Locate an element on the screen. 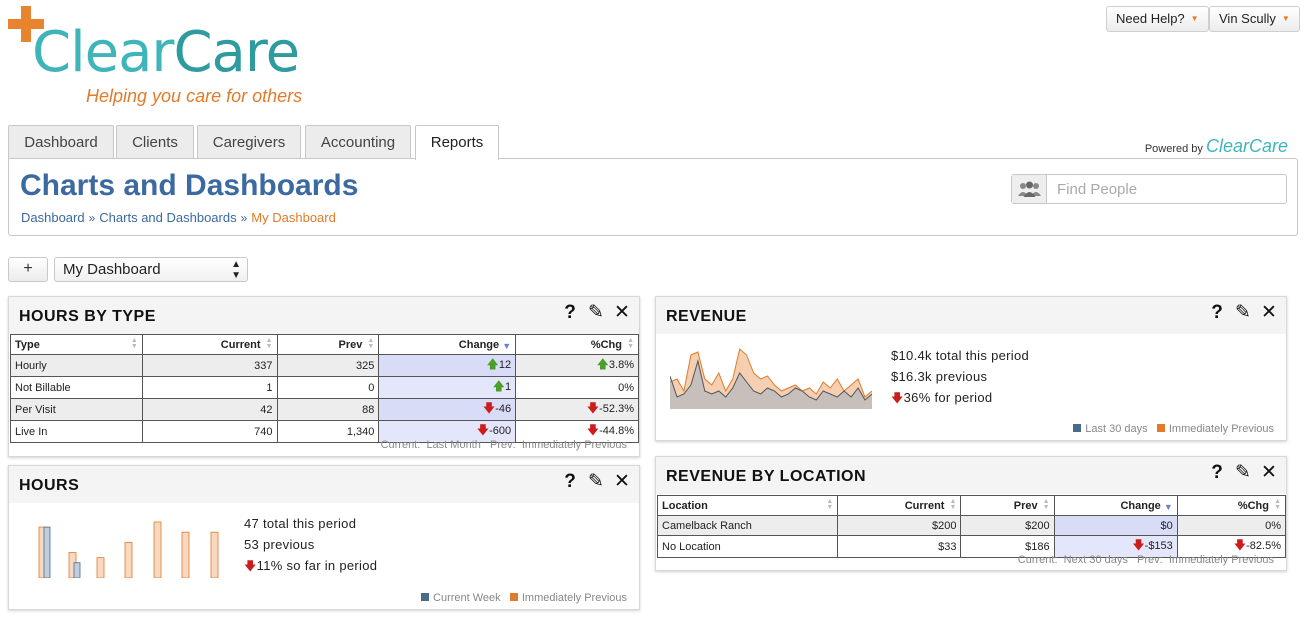  table-row: Per Visit 42 88 🡇-46 🡇-52.3% is located at coordinates (324, 409).